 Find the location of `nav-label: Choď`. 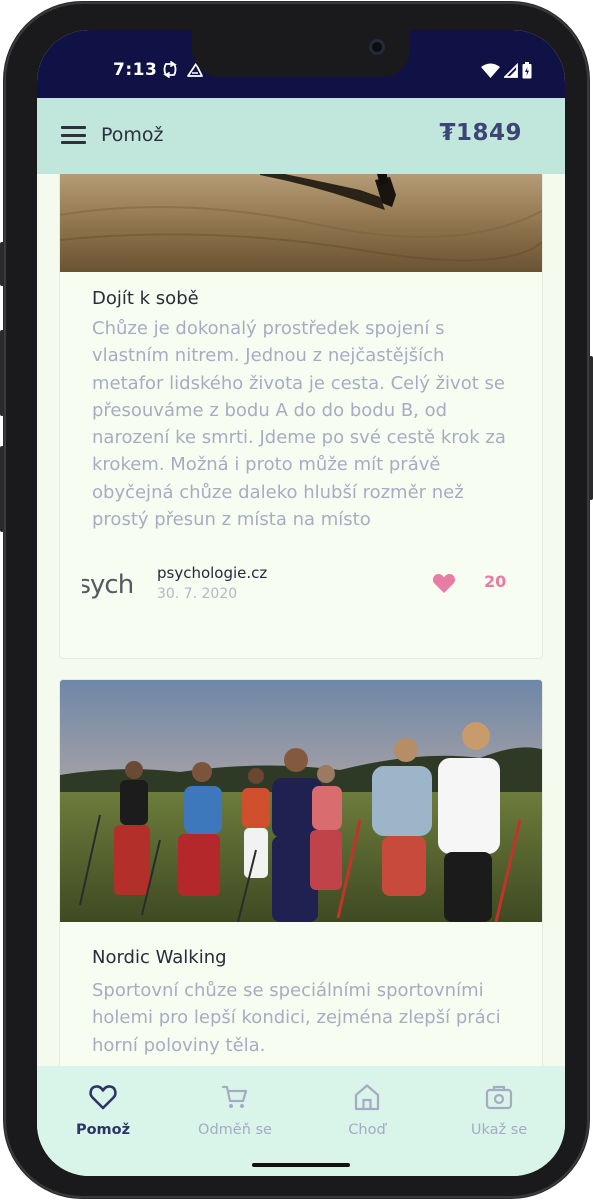

nav-label: Choď is located at coordinates (367, 1130).